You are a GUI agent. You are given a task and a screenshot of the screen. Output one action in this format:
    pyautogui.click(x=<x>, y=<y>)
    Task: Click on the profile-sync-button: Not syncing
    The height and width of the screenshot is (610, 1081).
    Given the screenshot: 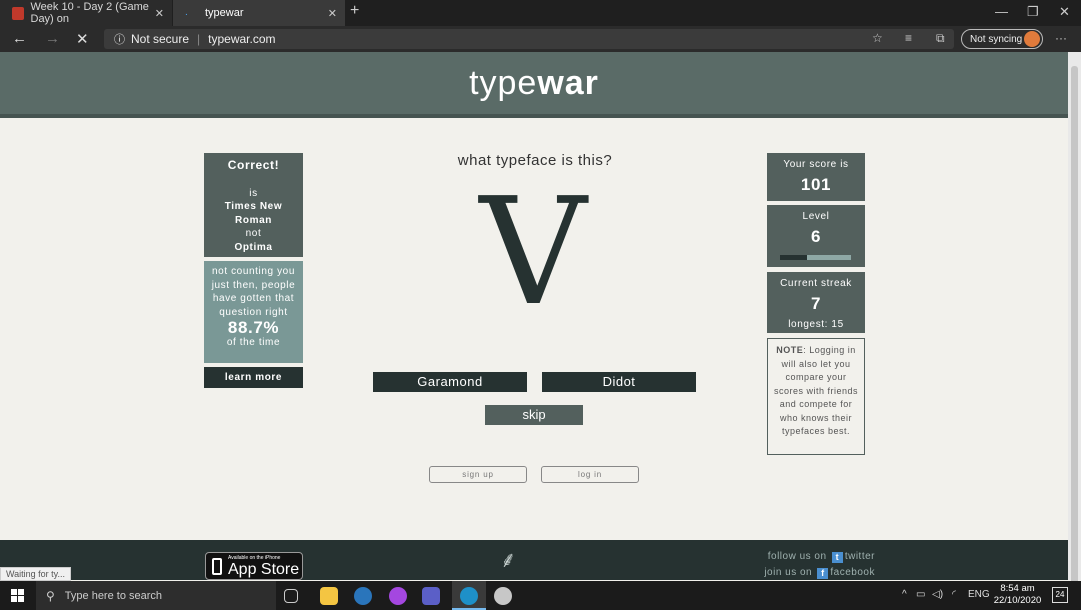 What is the action you would take?
    pyautogui.click(x=1002, y=39)
    